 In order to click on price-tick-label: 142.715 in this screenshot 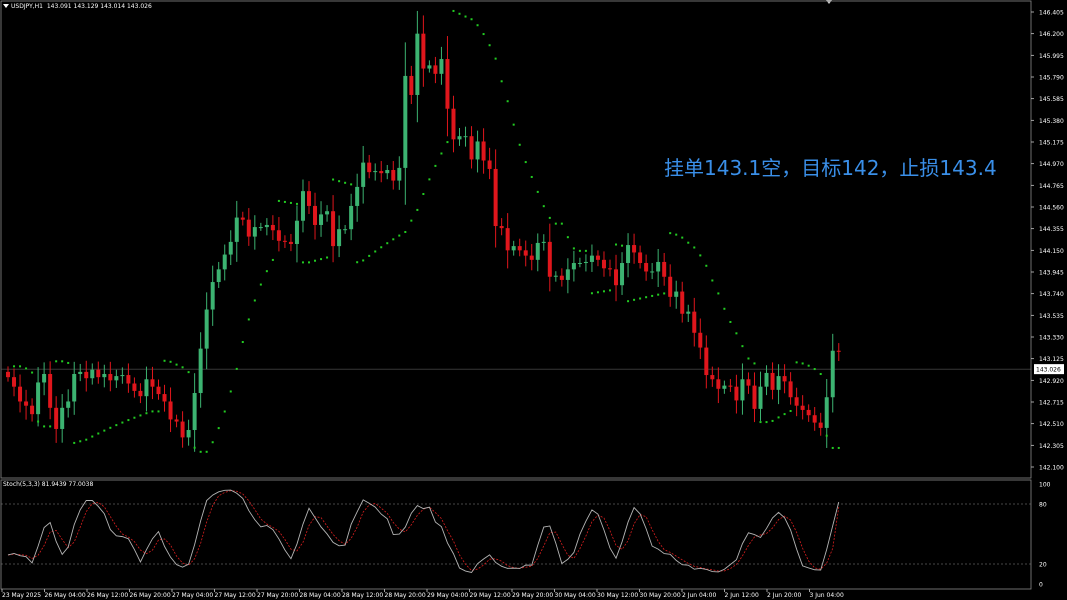, I will do `click(1051, 403)`.